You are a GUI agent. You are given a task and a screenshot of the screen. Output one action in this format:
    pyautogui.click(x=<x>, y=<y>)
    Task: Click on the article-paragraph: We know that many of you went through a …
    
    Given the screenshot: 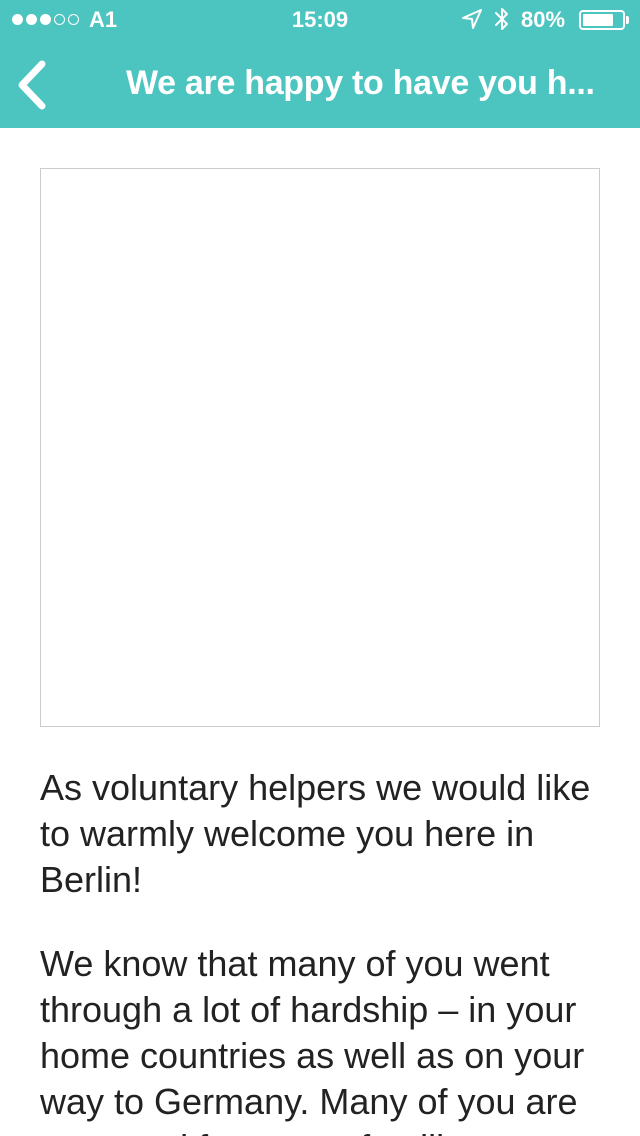 What is the action you would take?
    pyautogui.click(x=312, y=1039)
    